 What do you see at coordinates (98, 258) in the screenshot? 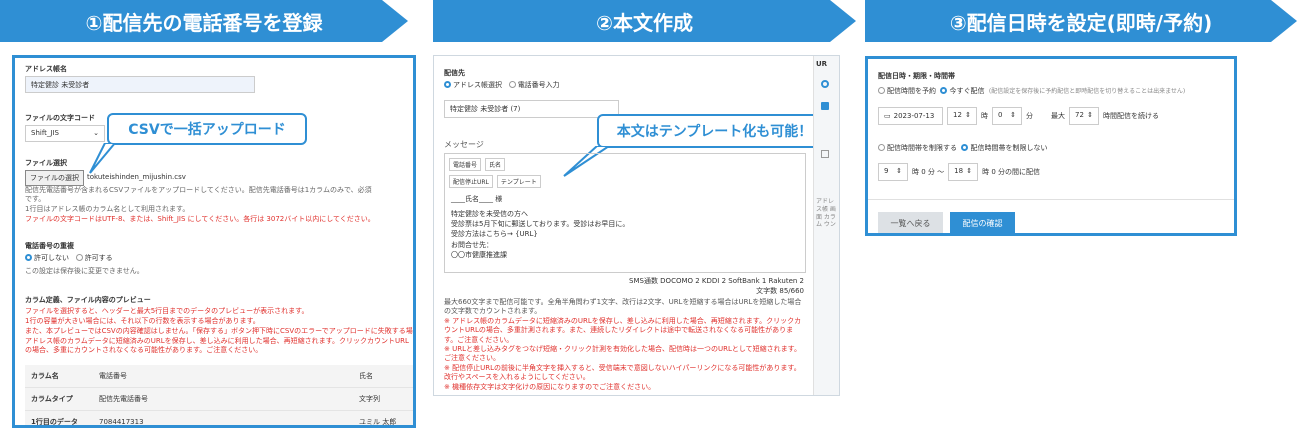
I see `dup-allow-label: 許可する` at bounding box center [98, 258].